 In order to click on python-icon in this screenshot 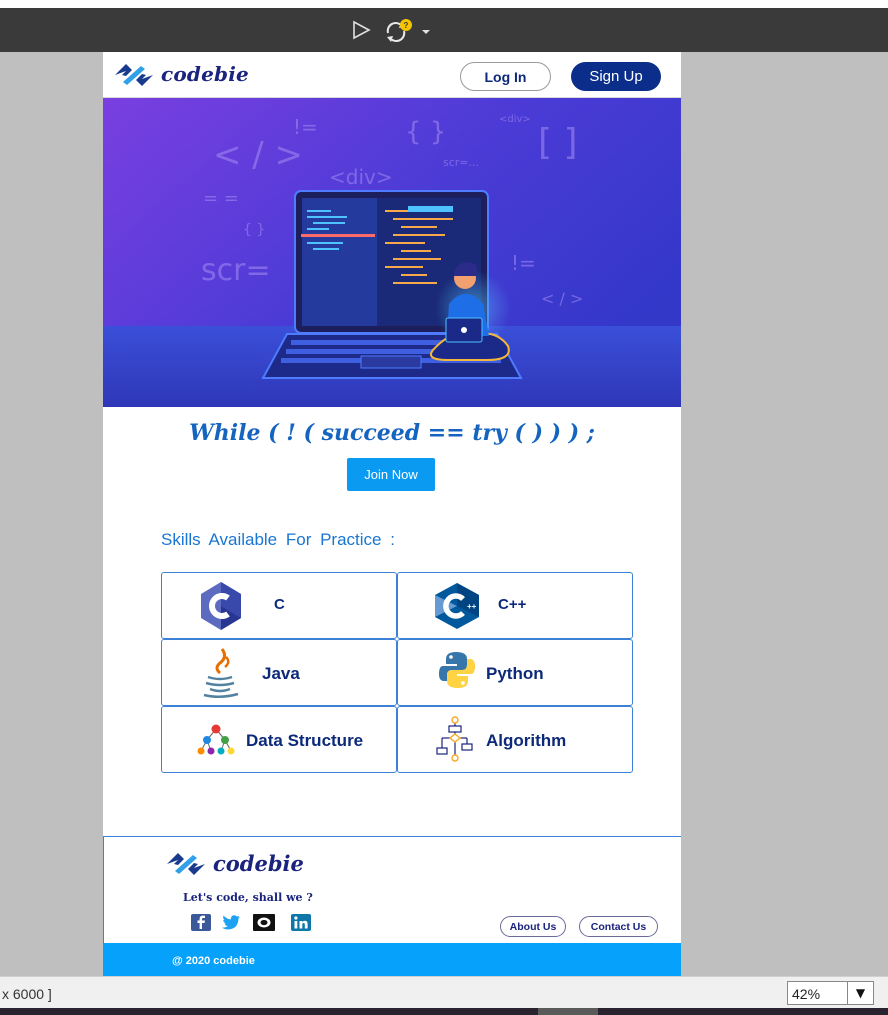, I will do `click(457, 670)`.